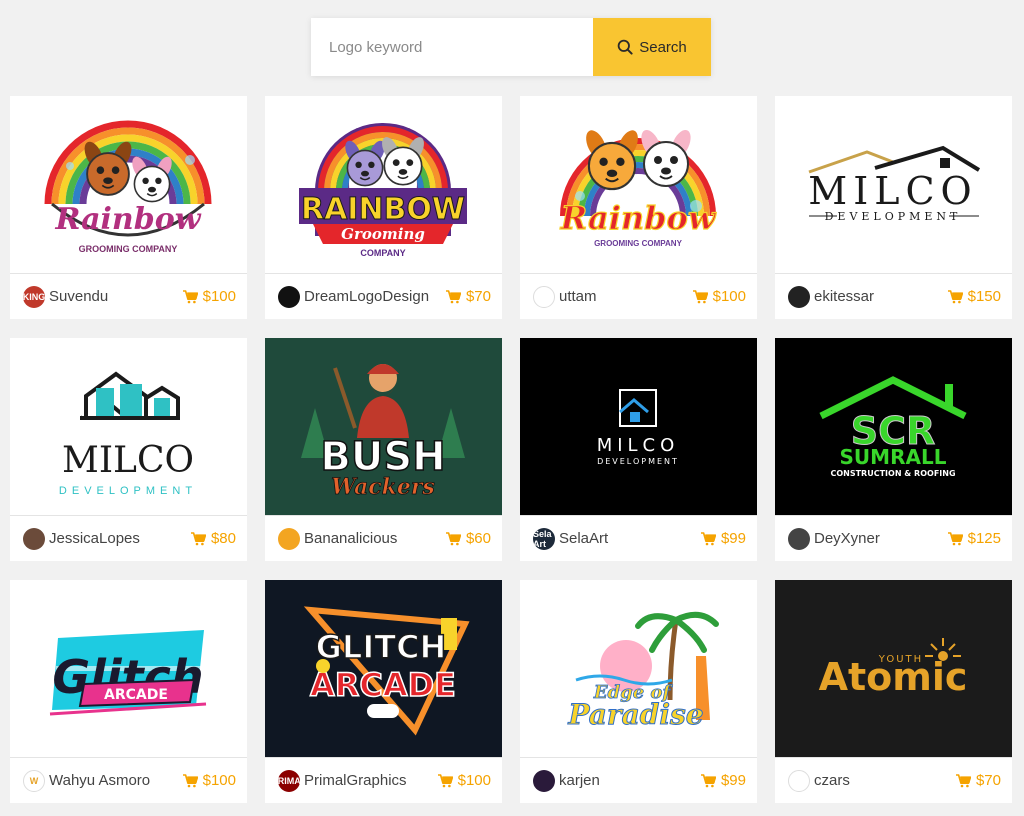 This screenshot has width=1024, height=816. Describe the element at coordinates (94, 538) in the screenshot. I see `designer-name: JessicaLopes` at that location.